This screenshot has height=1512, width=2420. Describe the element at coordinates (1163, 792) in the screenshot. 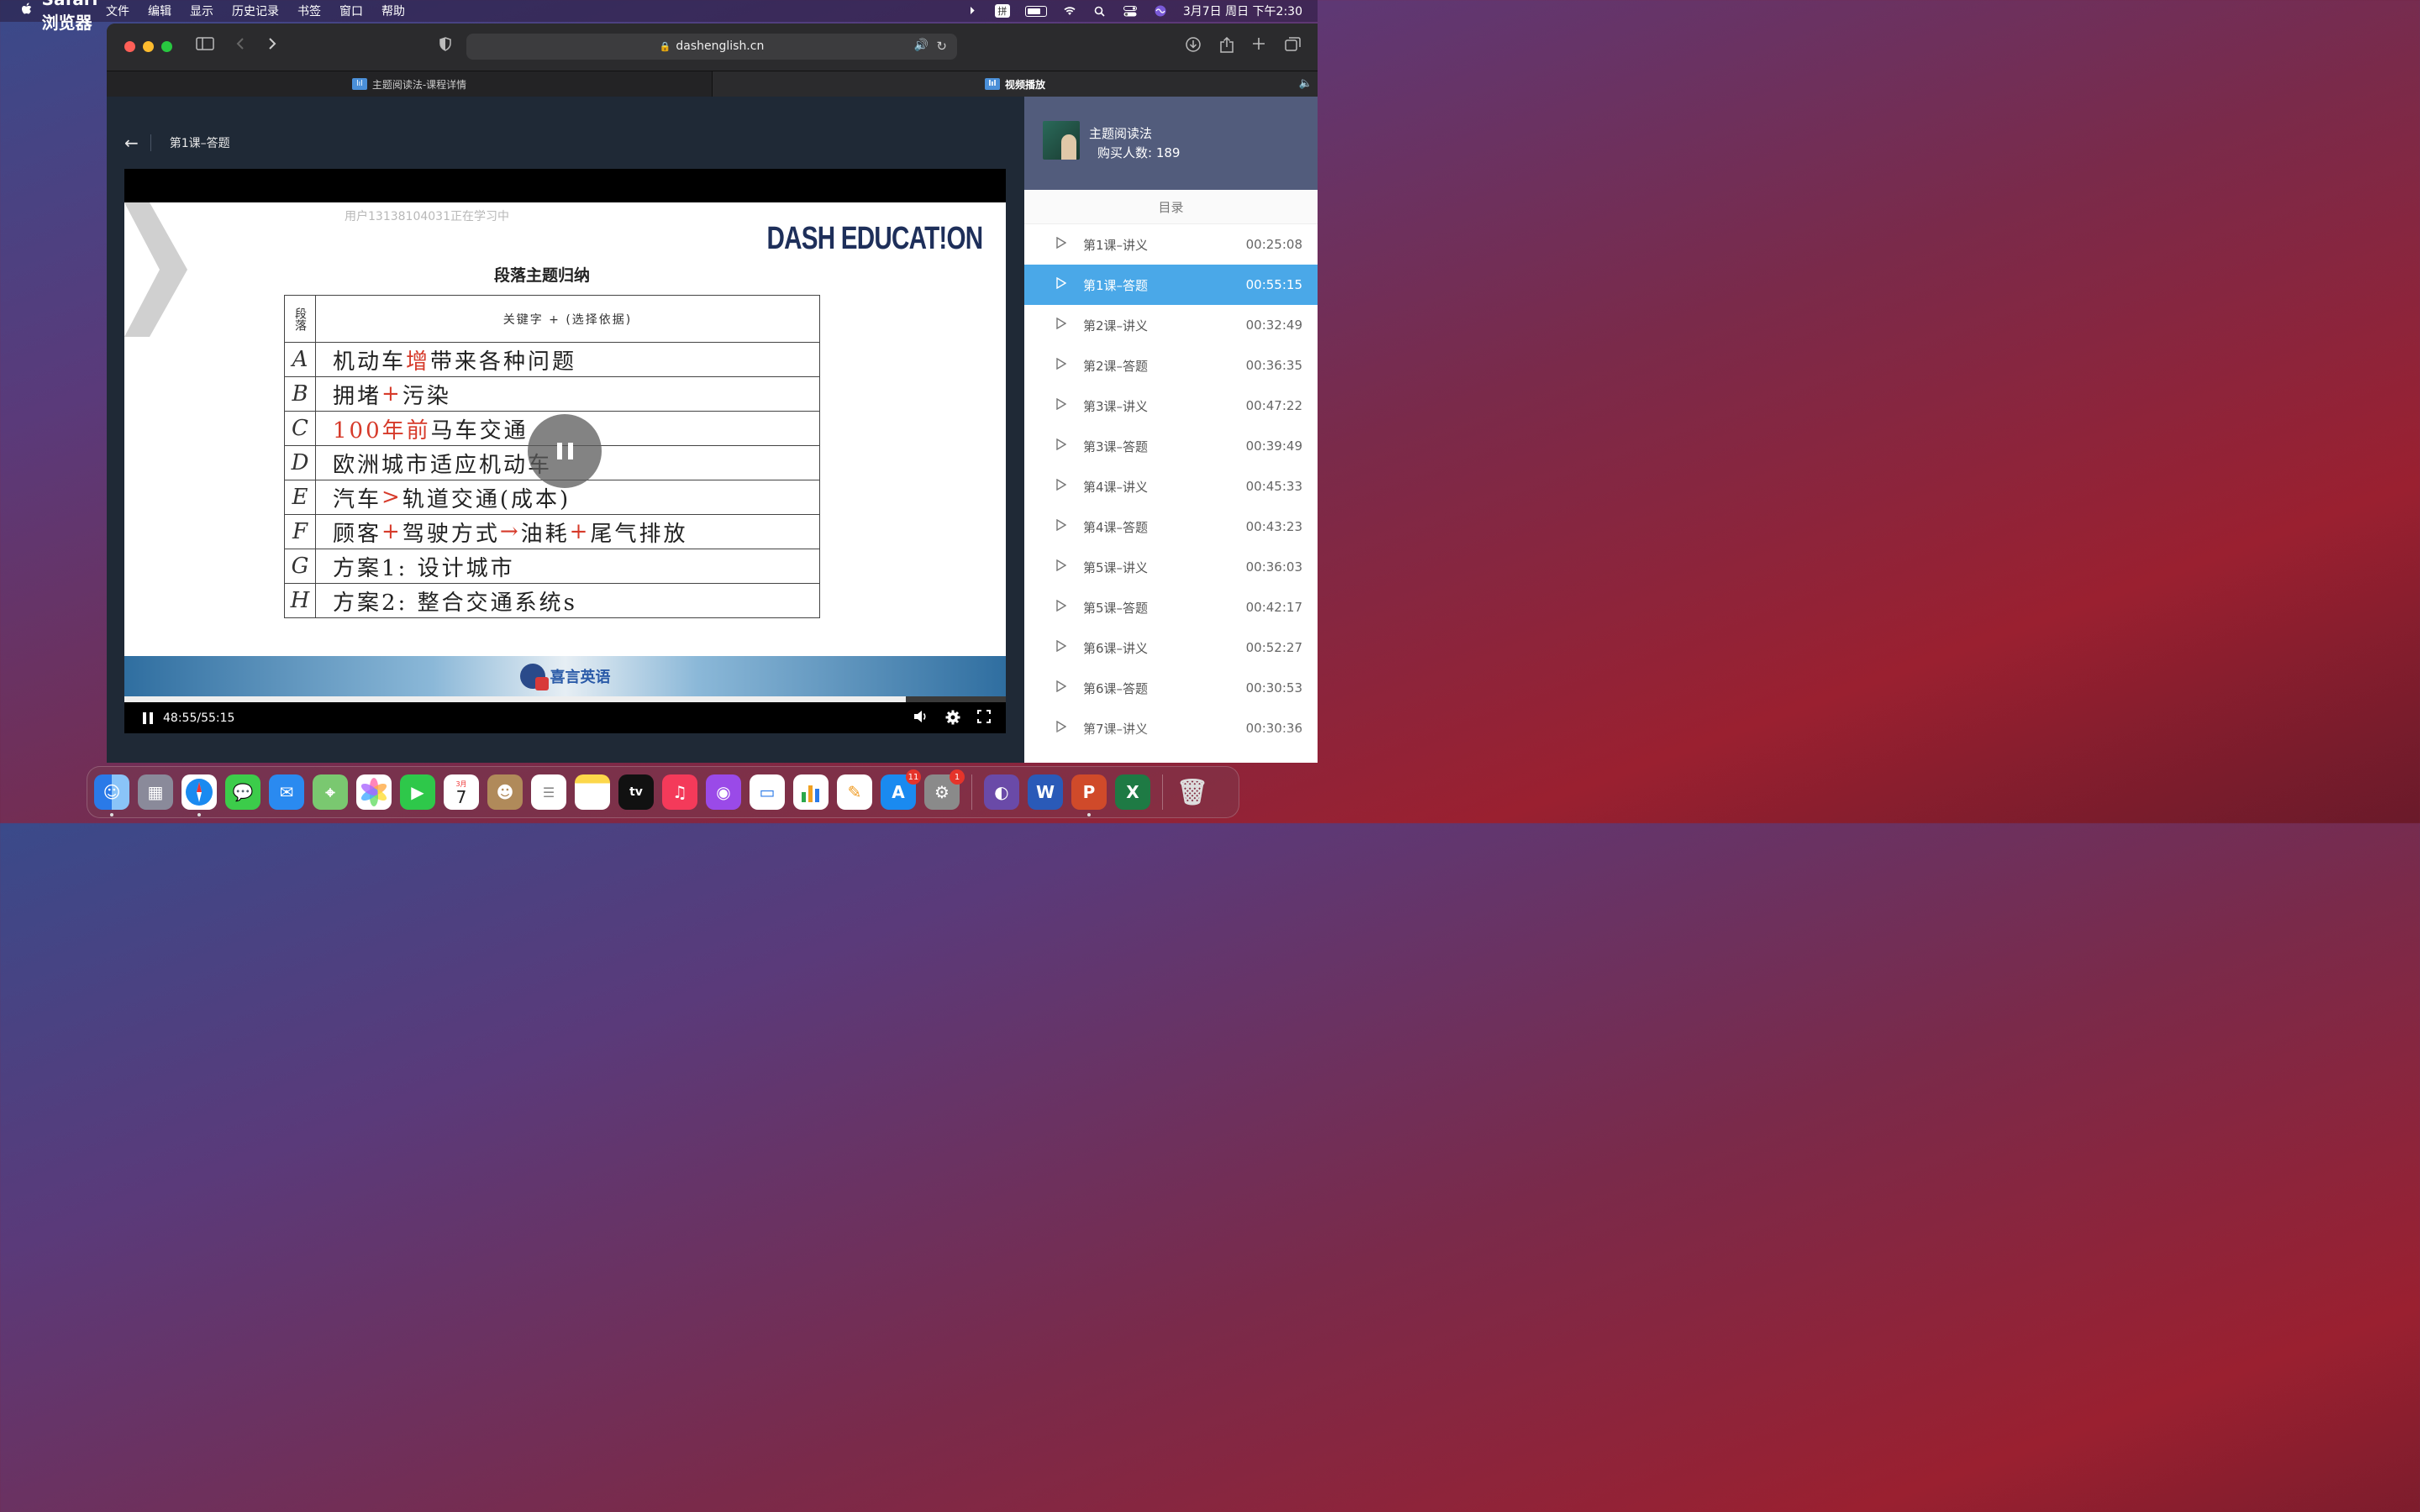

I see `dock-separator` at that location.